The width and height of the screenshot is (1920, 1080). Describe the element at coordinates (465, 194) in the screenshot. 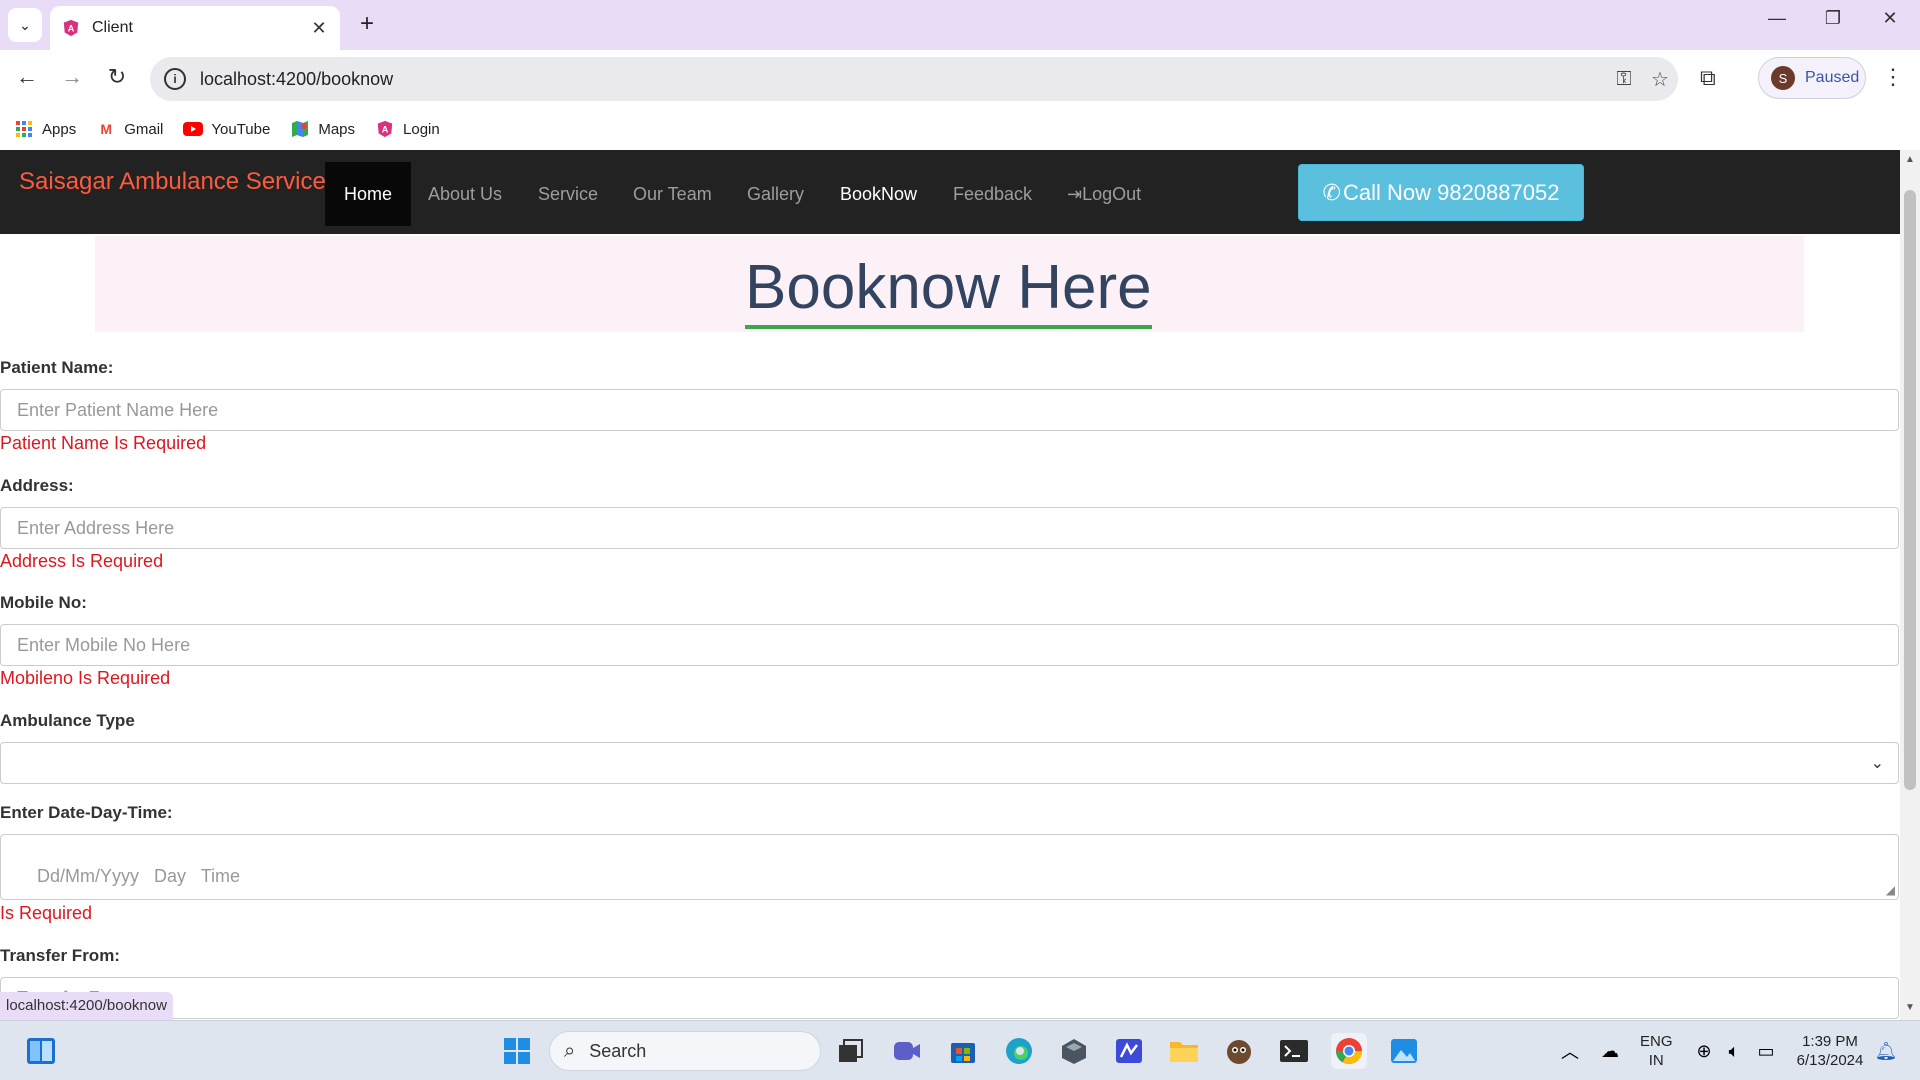

I see `nav-about-us: About Us` at that location.